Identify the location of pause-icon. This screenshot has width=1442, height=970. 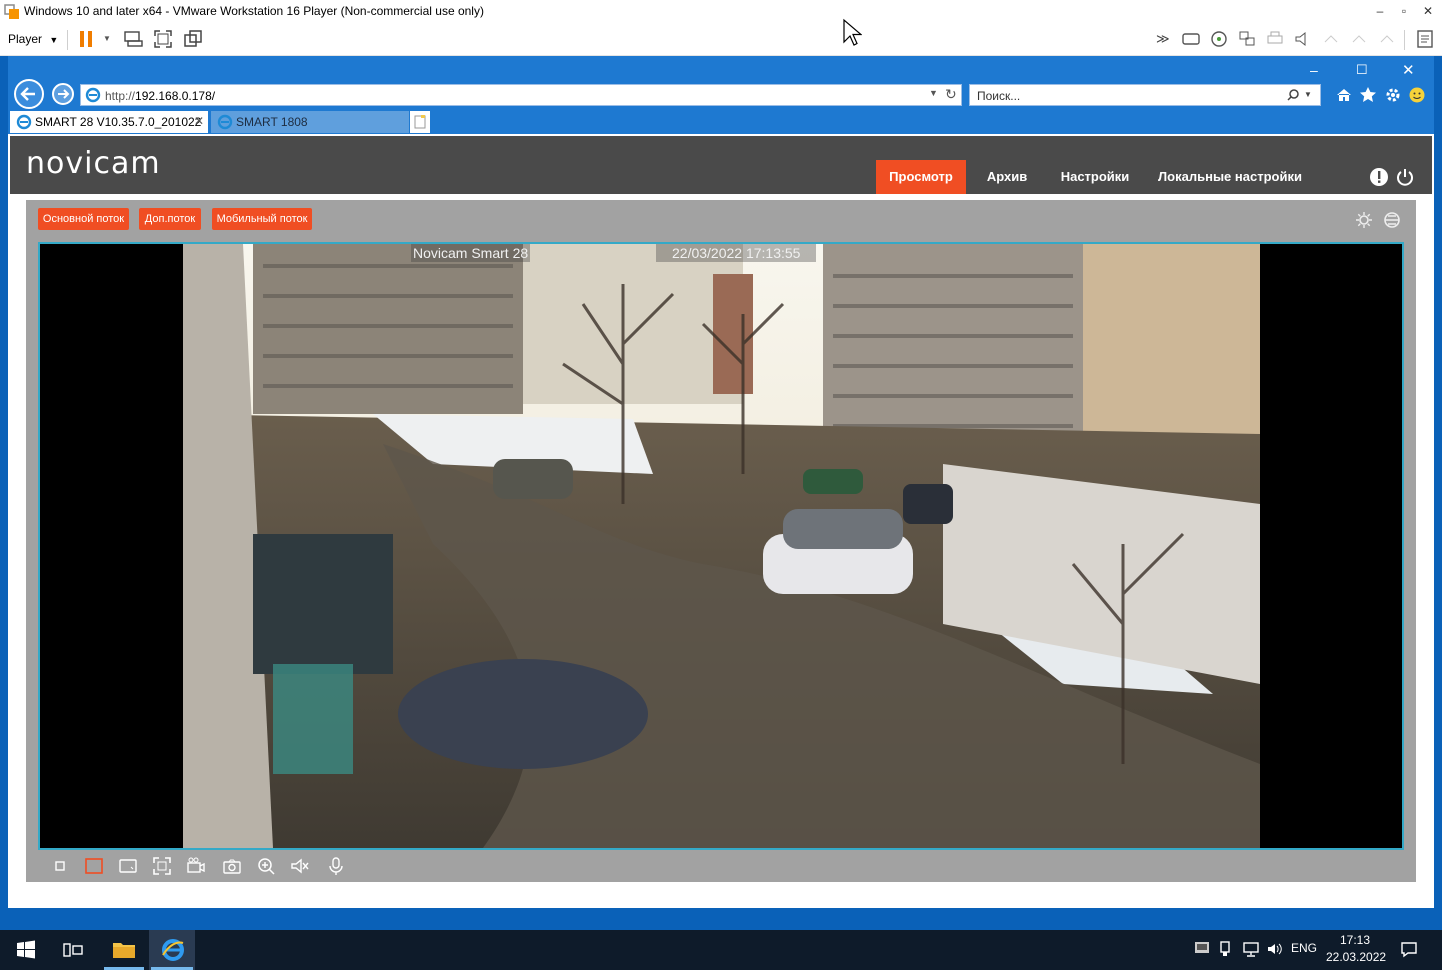
(87, 39).